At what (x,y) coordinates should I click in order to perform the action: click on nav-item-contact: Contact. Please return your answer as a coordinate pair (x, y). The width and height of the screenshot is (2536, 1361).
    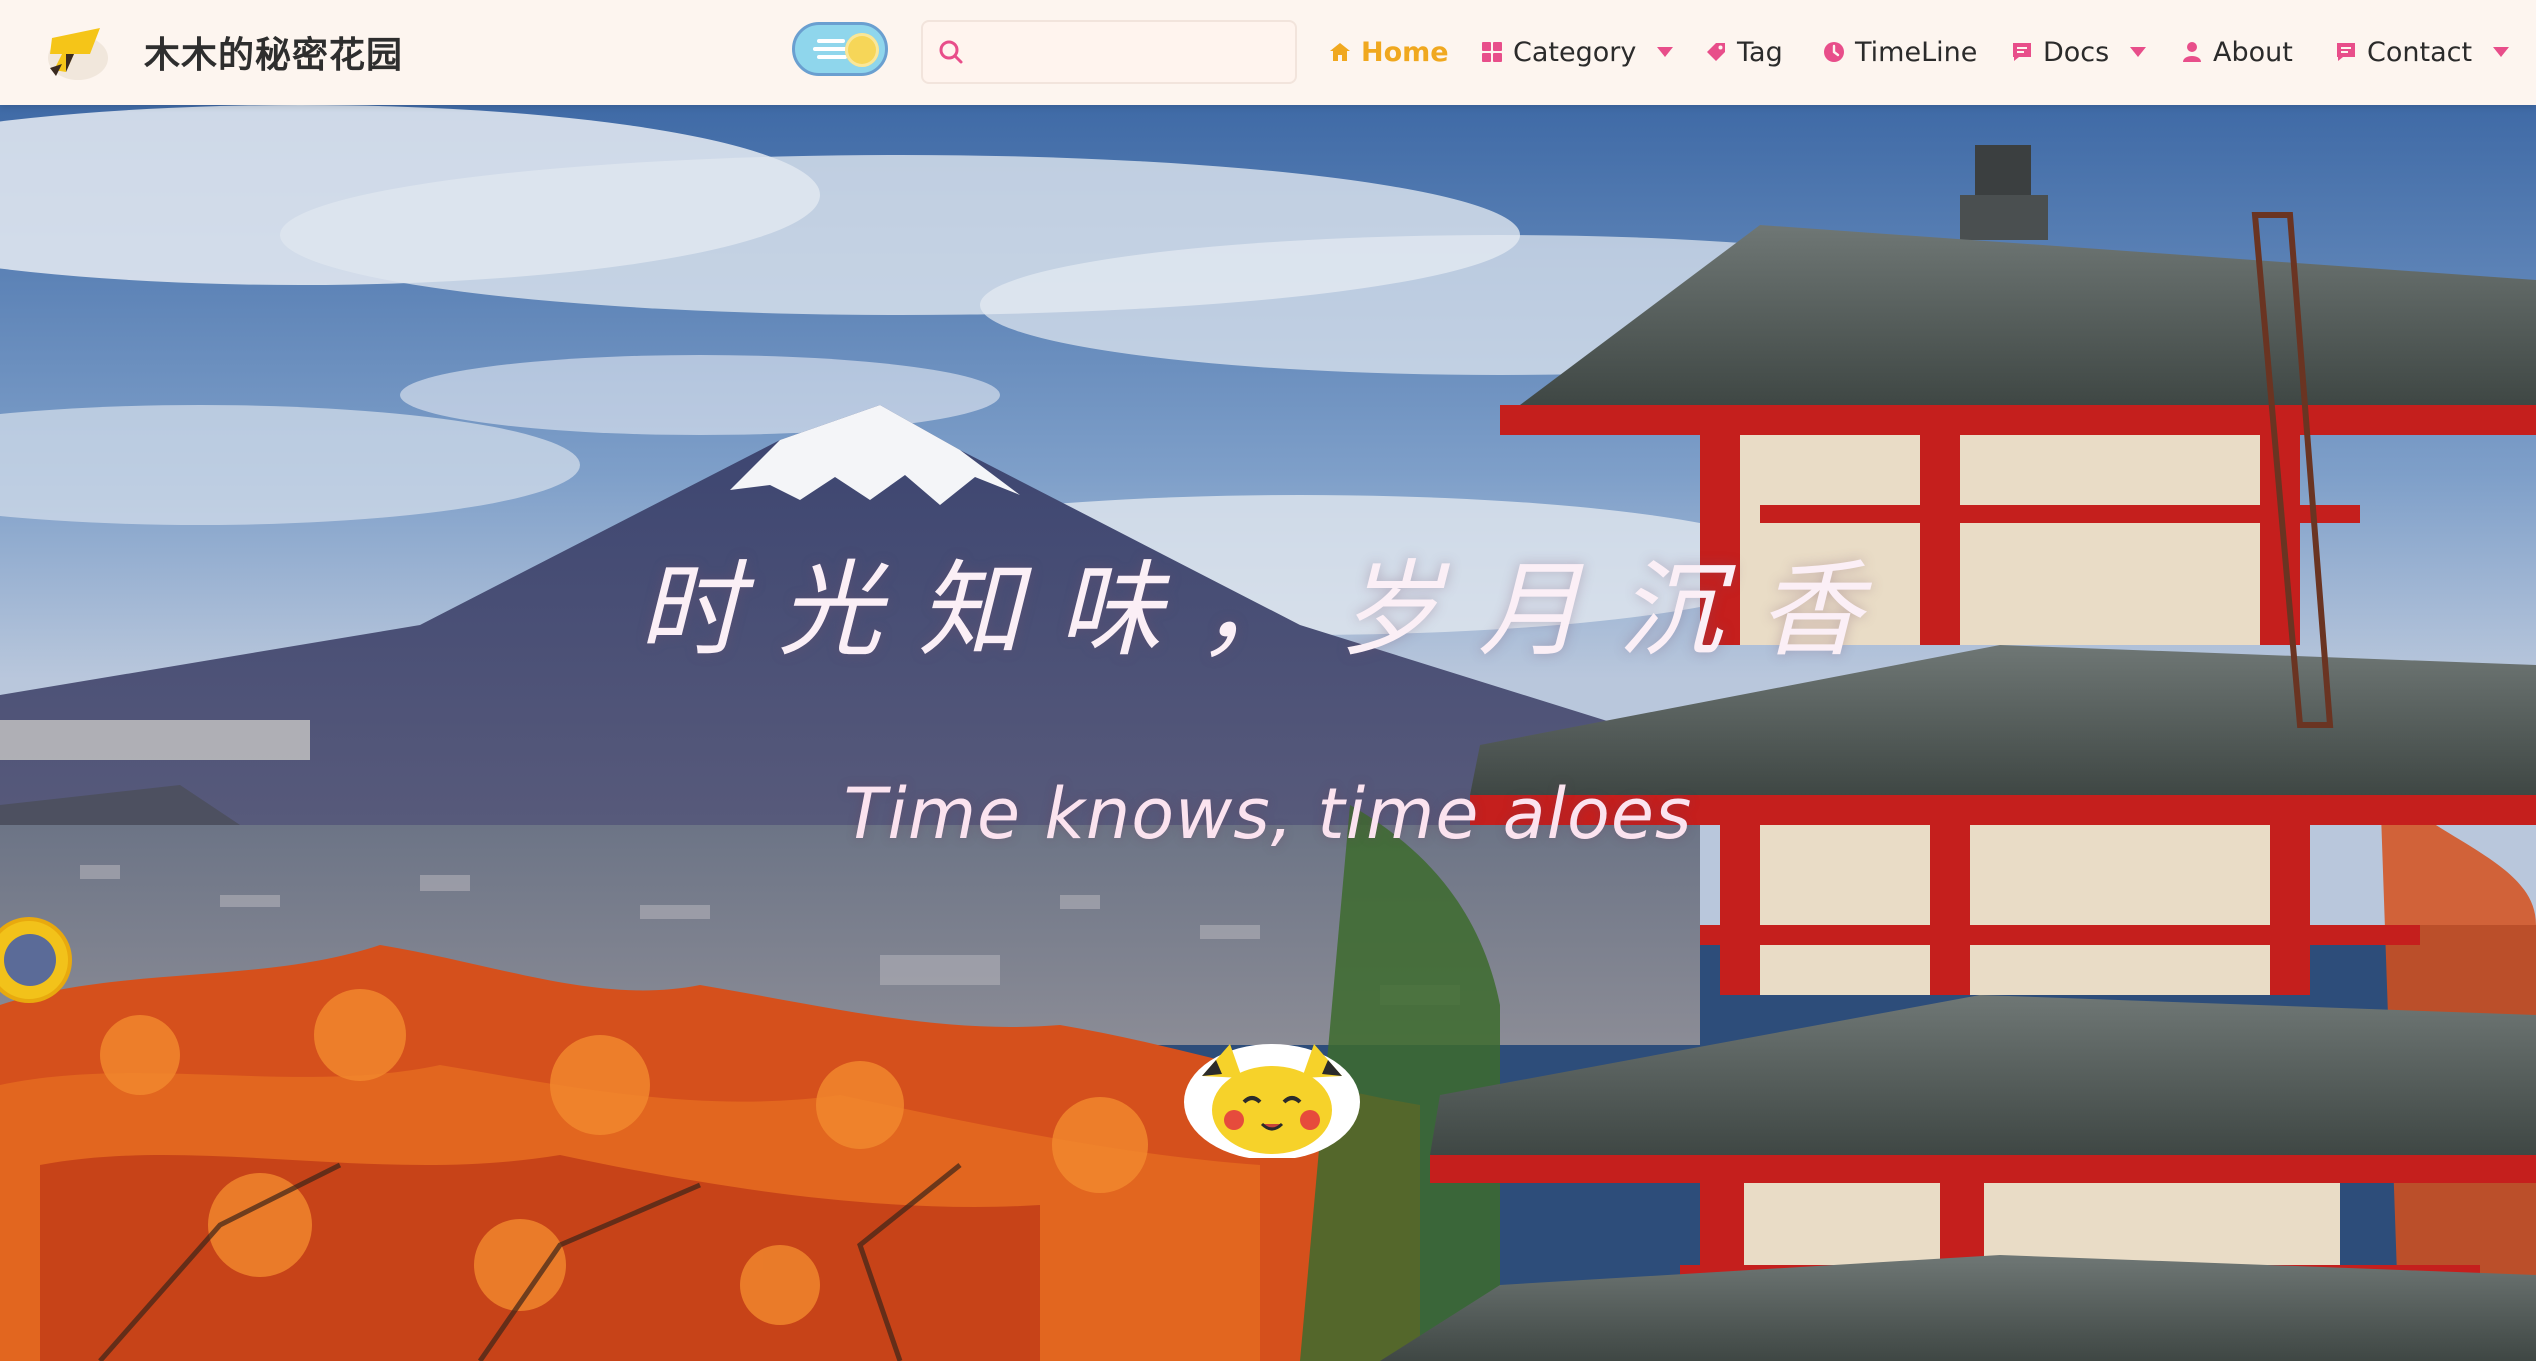
    Looking at the image, I should click on (2422, 52).